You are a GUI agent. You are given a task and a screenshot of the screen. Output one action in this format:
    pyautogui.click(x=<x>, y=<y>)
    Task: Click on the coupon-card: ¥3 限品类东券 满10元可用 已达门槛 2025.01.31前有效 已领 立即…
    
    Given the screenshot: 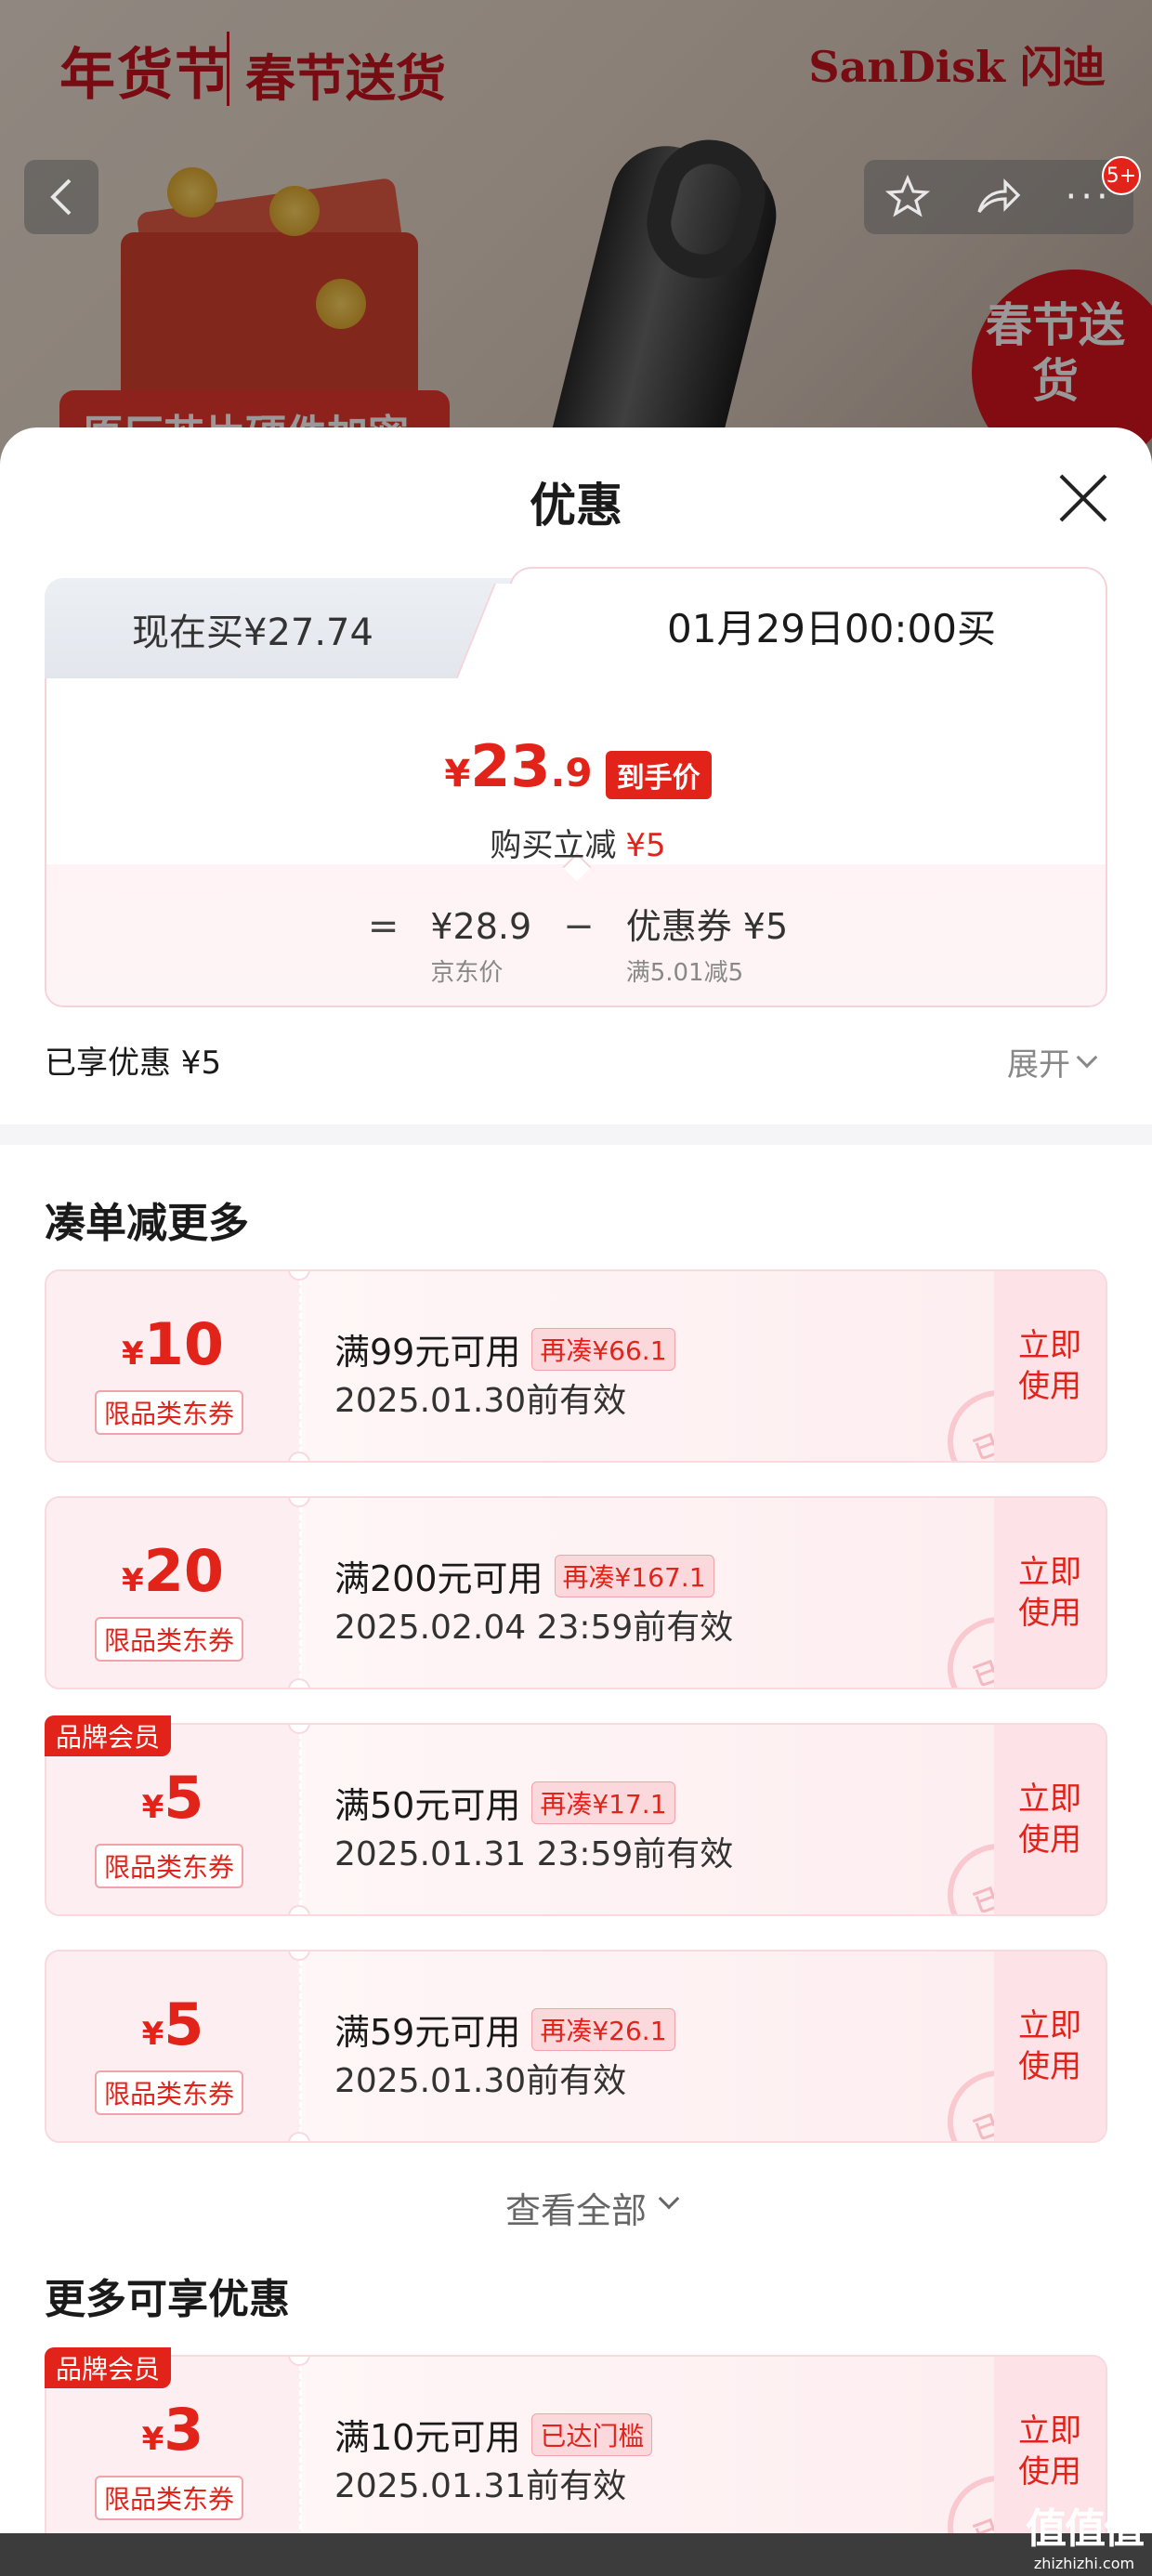 What is the action you would take?
    pyautogui.click(x=576, y=2451)
    